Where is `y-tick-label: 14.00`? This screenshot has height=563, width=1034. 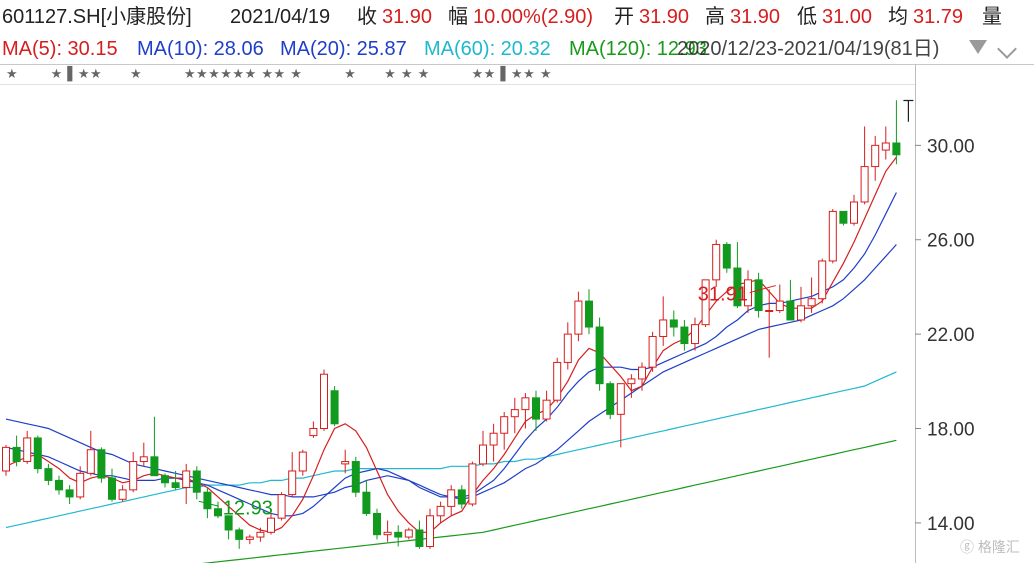
y-tick-label: 14.00 is located at coordinates (951, 524).